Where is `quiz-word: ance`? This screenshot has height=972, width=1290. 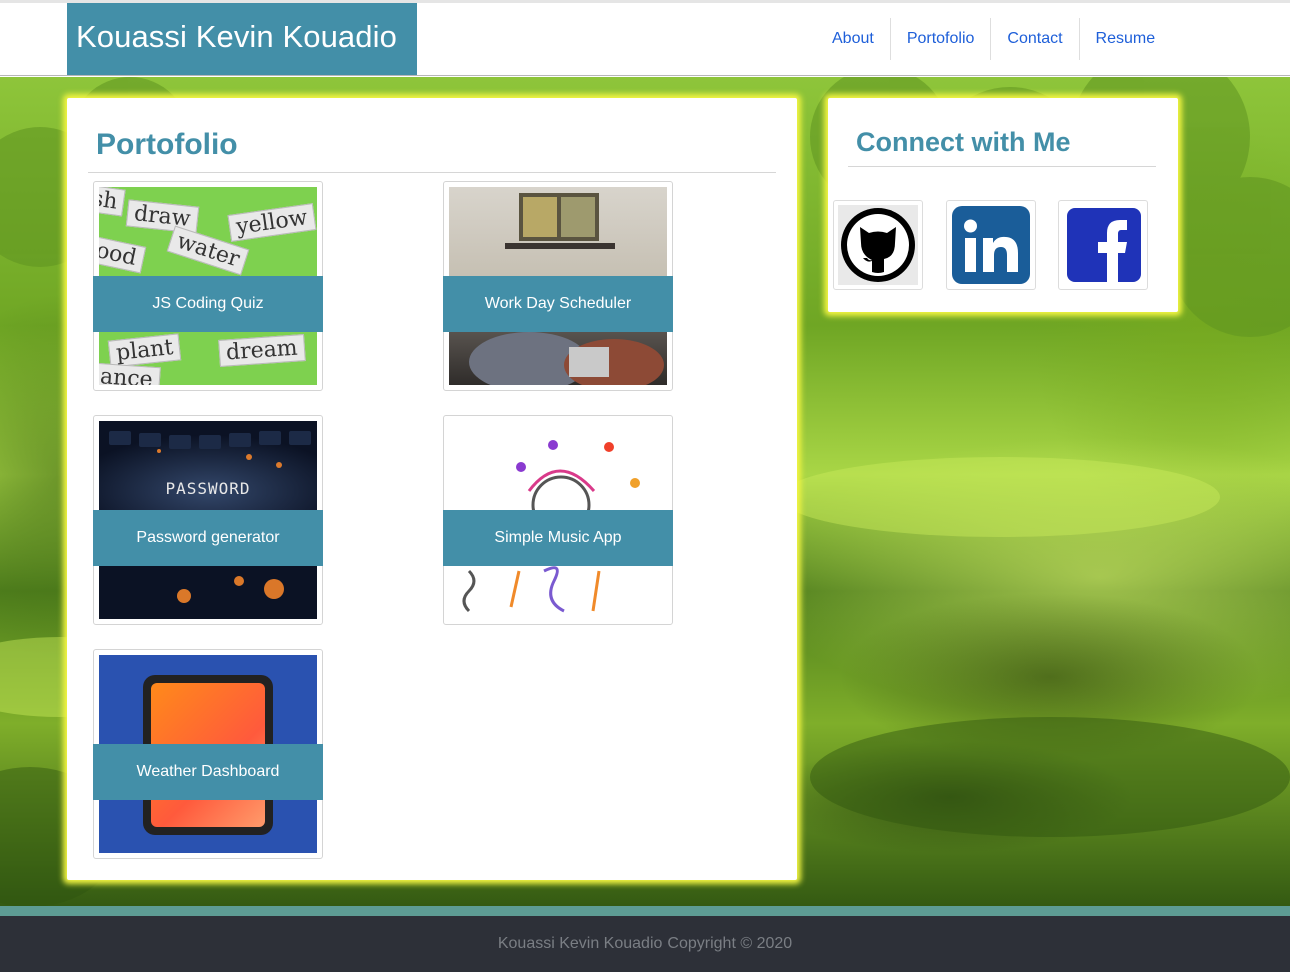
quiz-word: ance is located at coordinates (130, 373).